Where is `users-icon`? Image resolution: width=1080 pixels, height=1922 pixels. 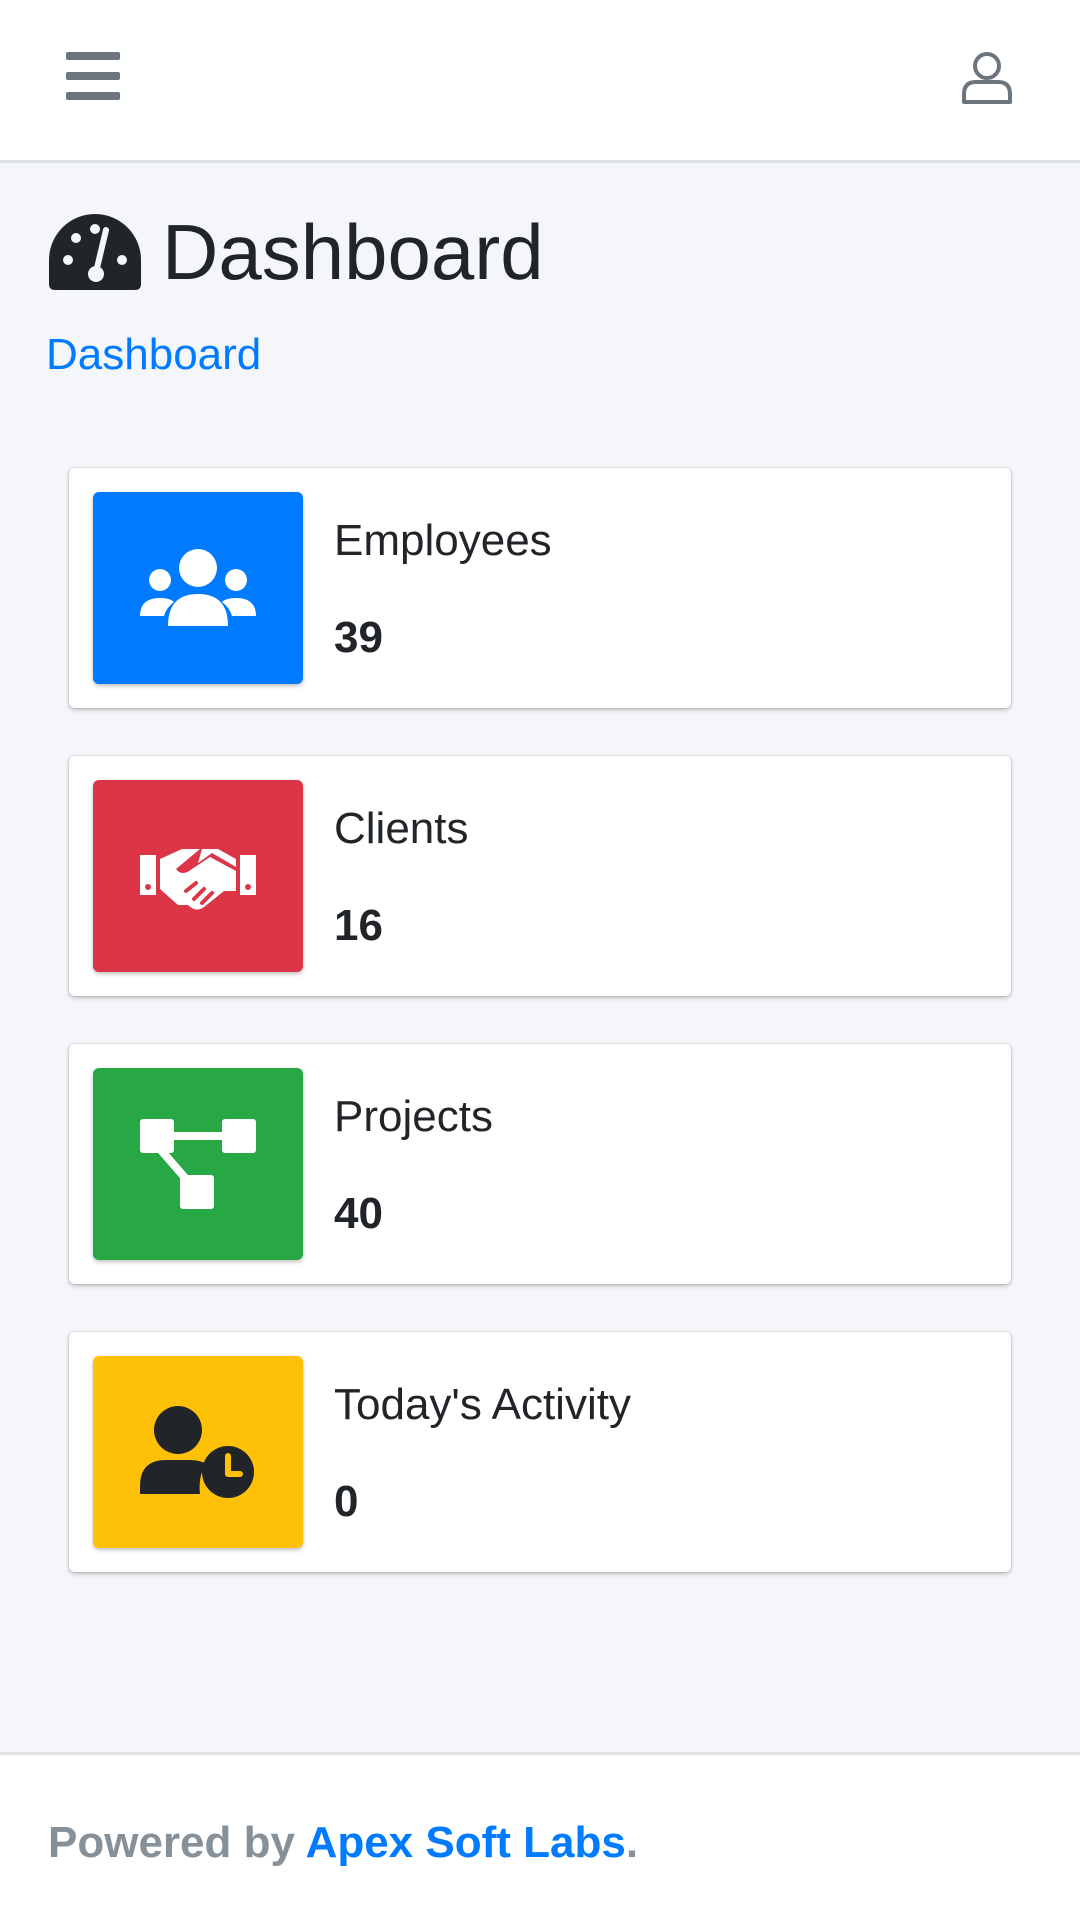
users-icon is located at coordinates (198, 587).